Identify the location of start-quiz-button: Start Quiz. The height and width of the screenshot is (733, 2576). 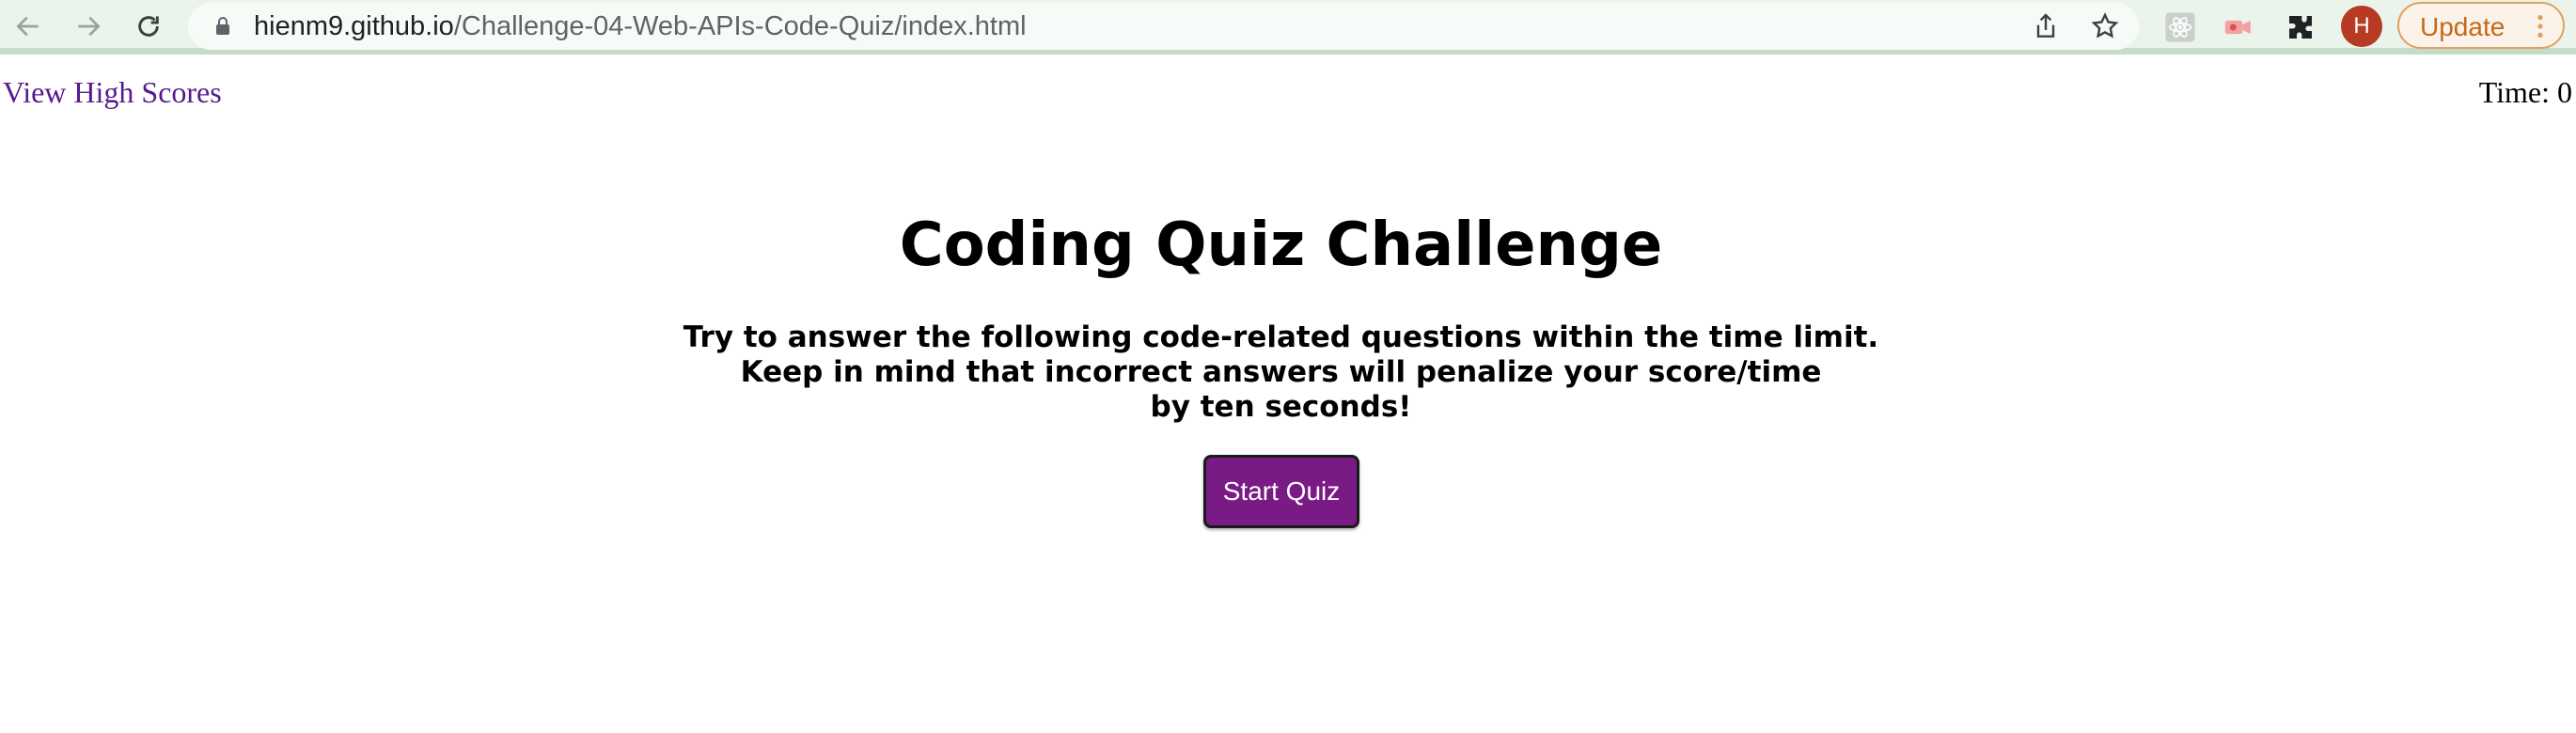
(1281, 491).